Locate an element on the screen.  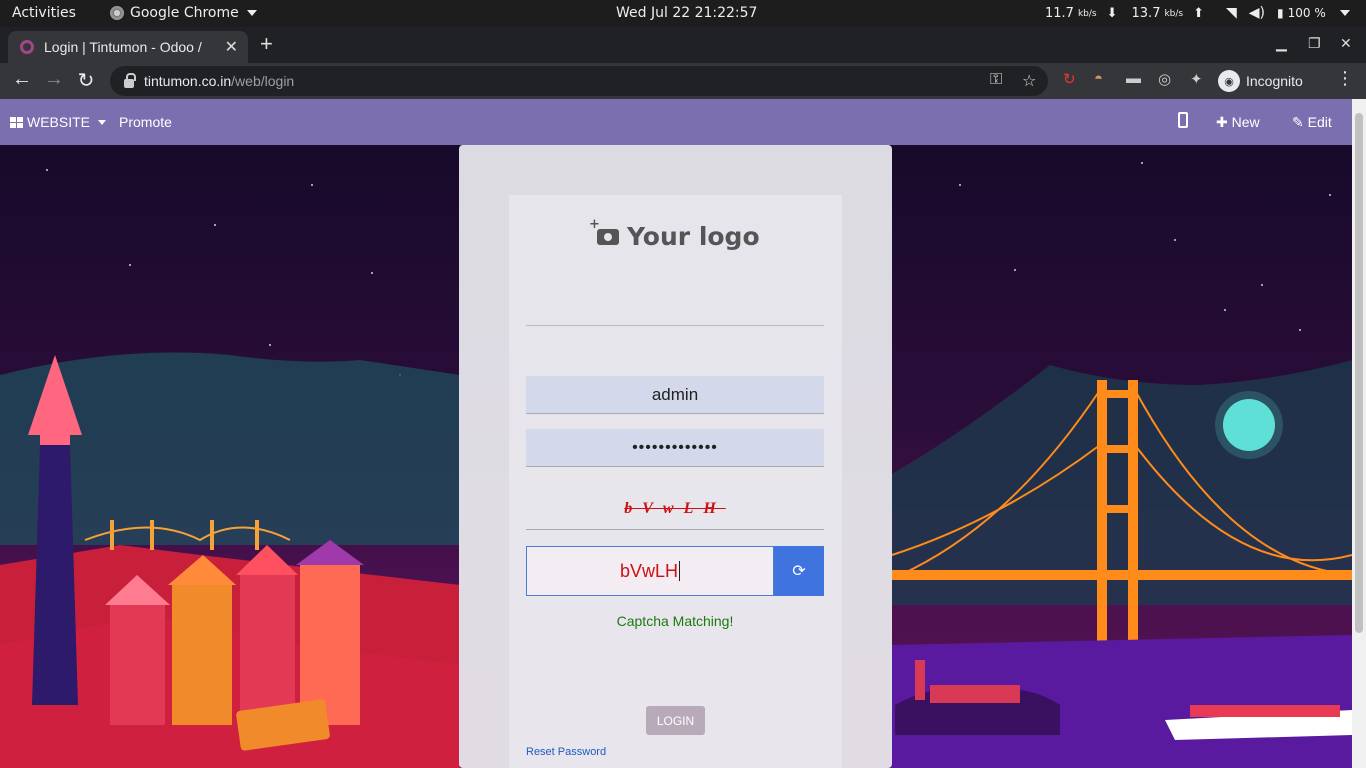
page-scrollbar is located at coordinates (1359, 433).